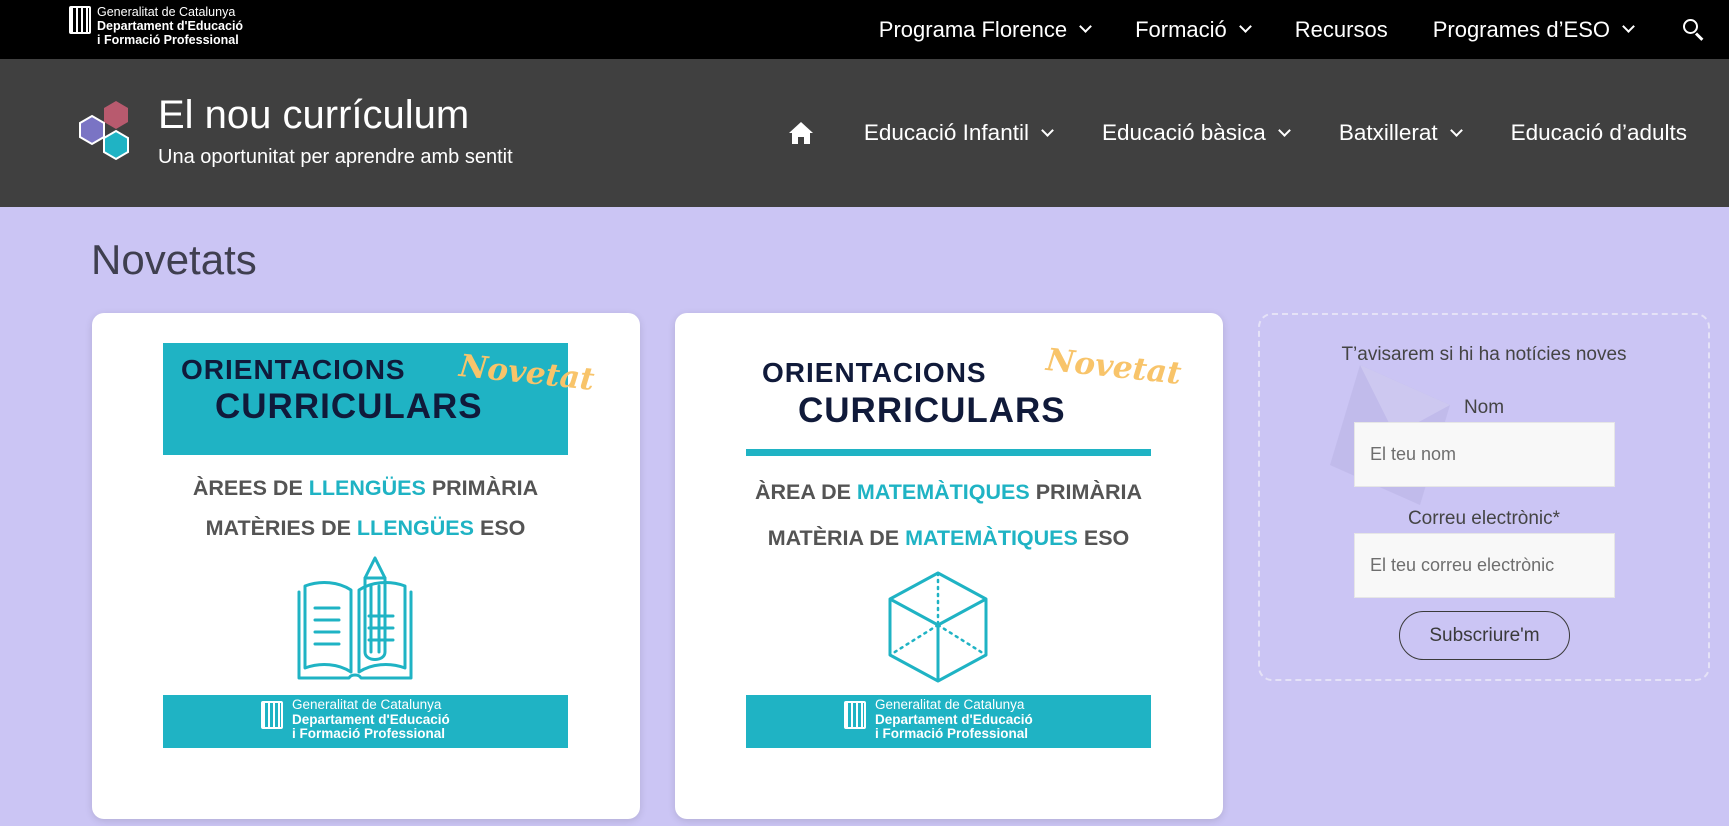 This screenshot has width=1729, height=826. I want to click on topnav-label: Programes d’ESO, so click(1521, 29).